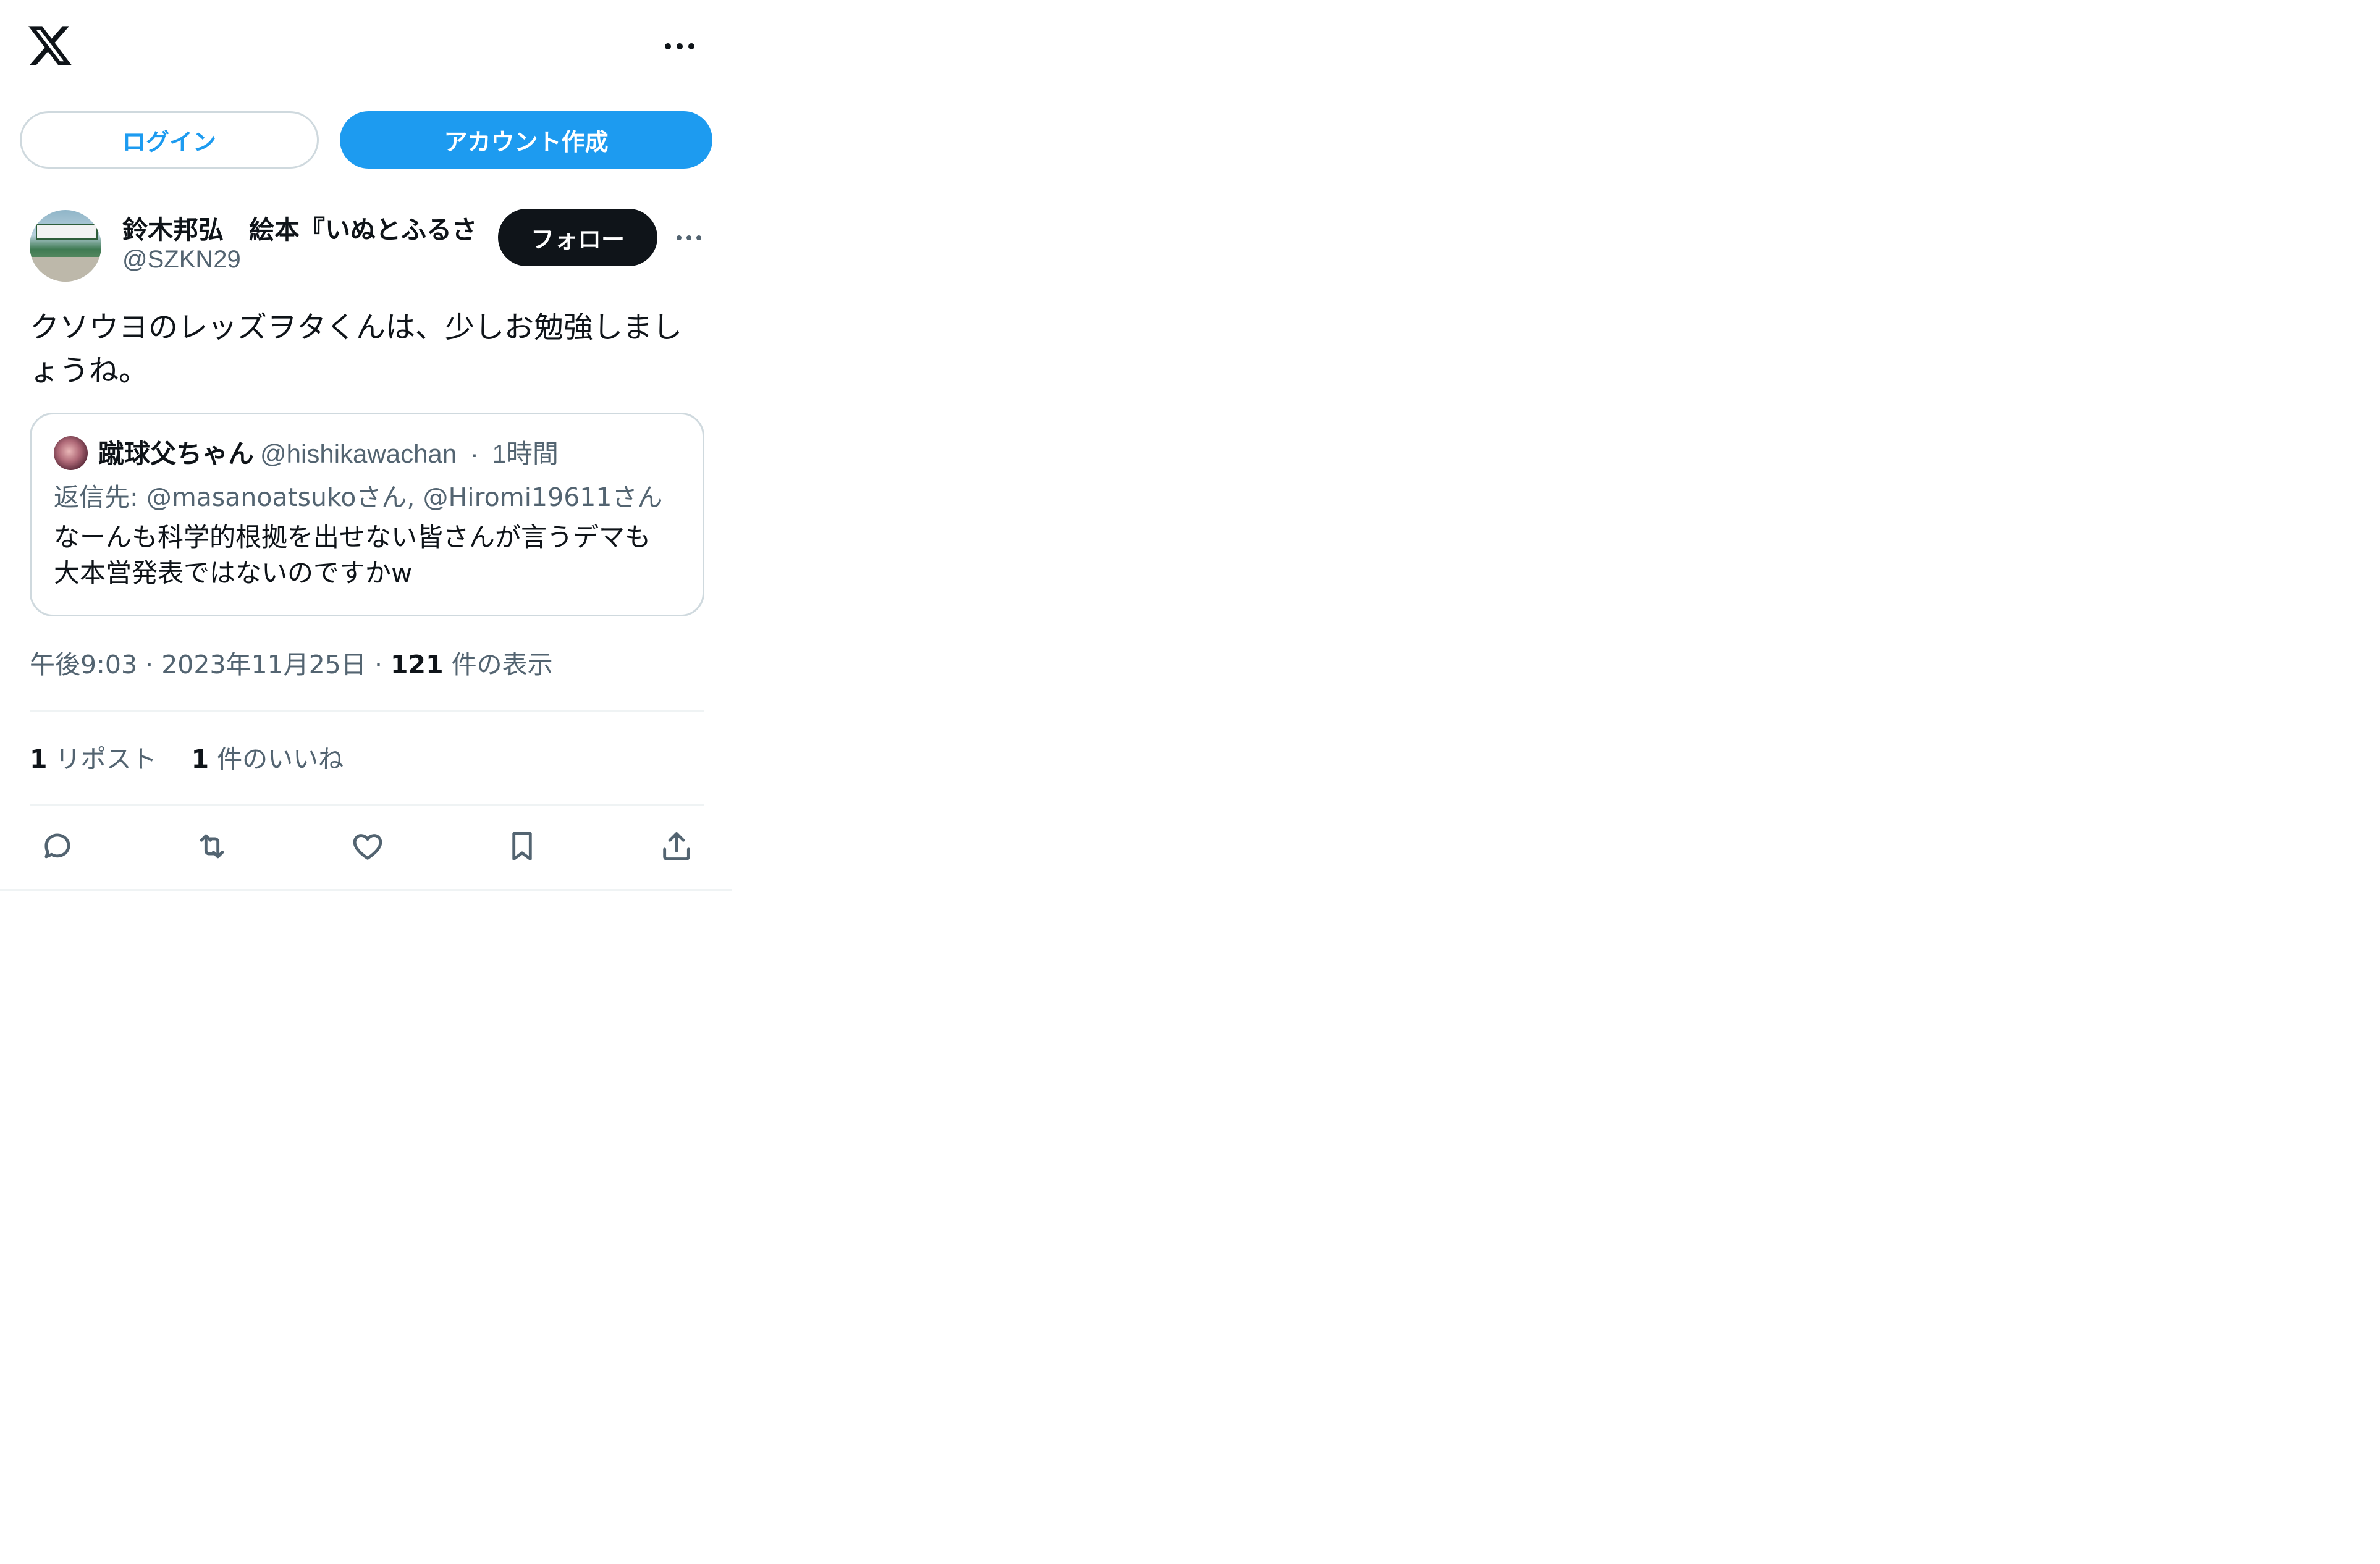  Describe the element at coordinates (366, 49) in the screenshot. I see `top-bar` at that location.